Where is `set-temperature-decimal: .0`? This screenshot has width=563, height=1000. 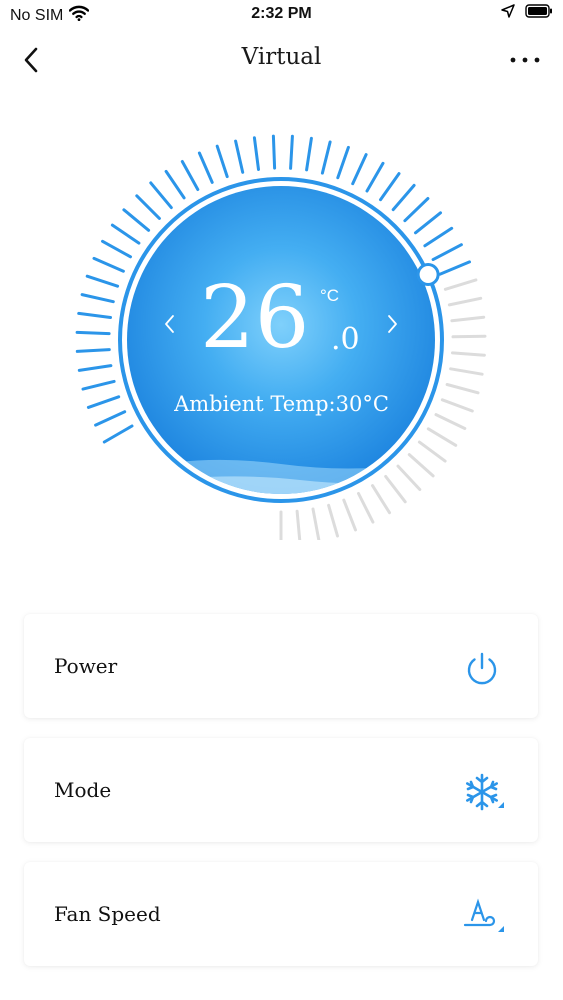 set-temperature-decimal: .0 is located at coordinates (345, 339).